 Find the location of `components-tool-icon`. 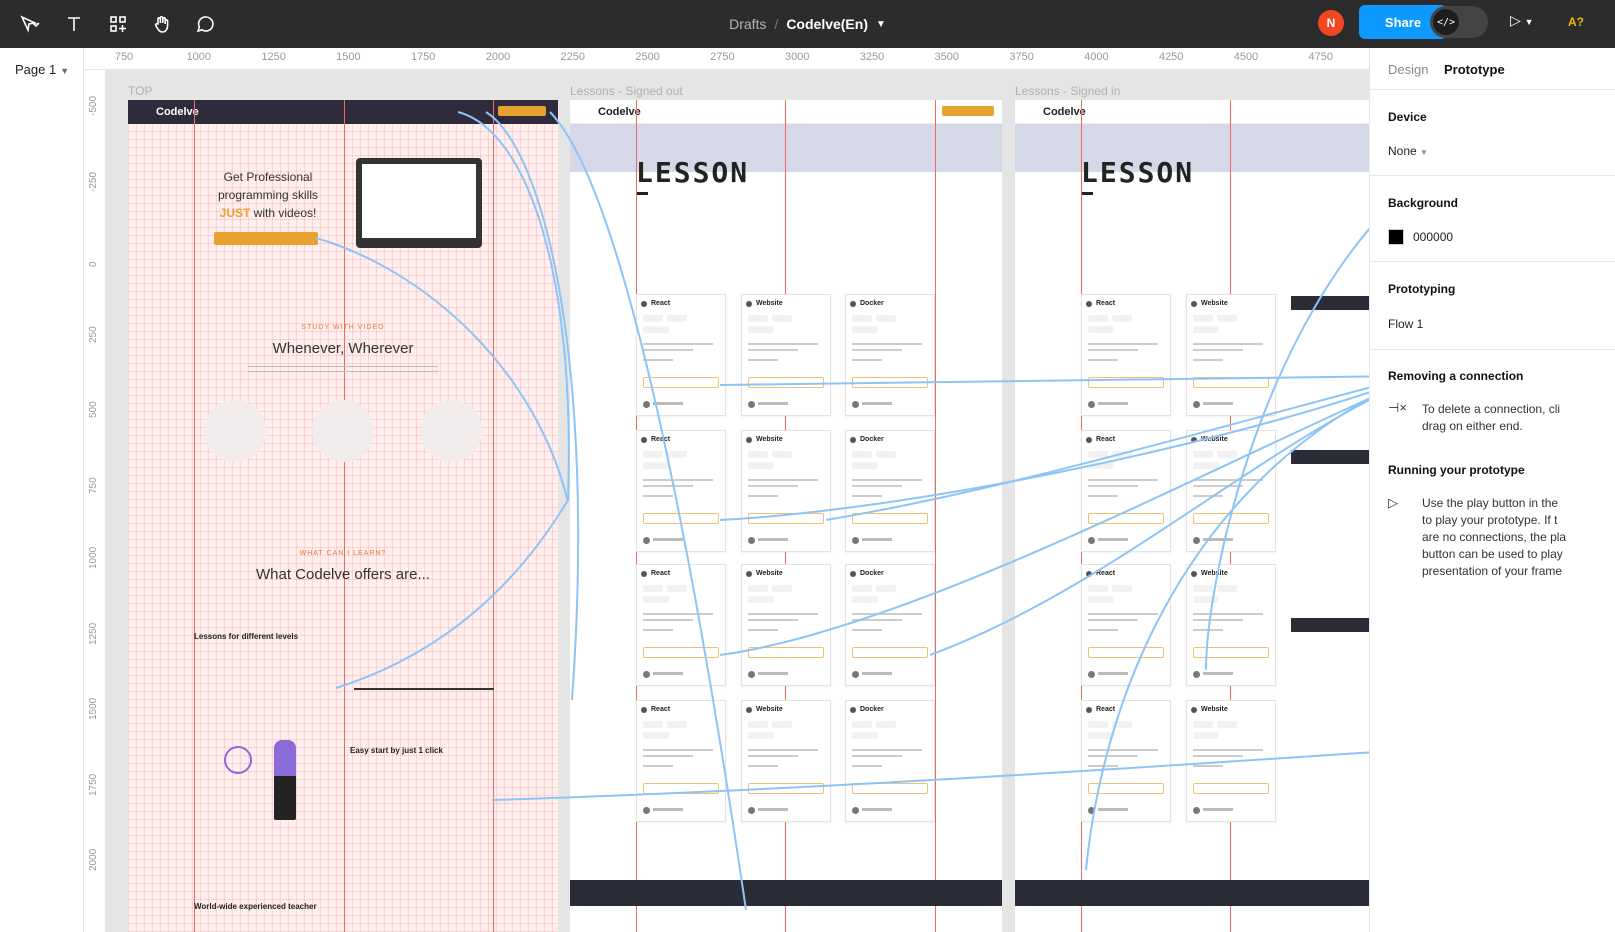

components-tool-icon is located at coordinates (118, 24).